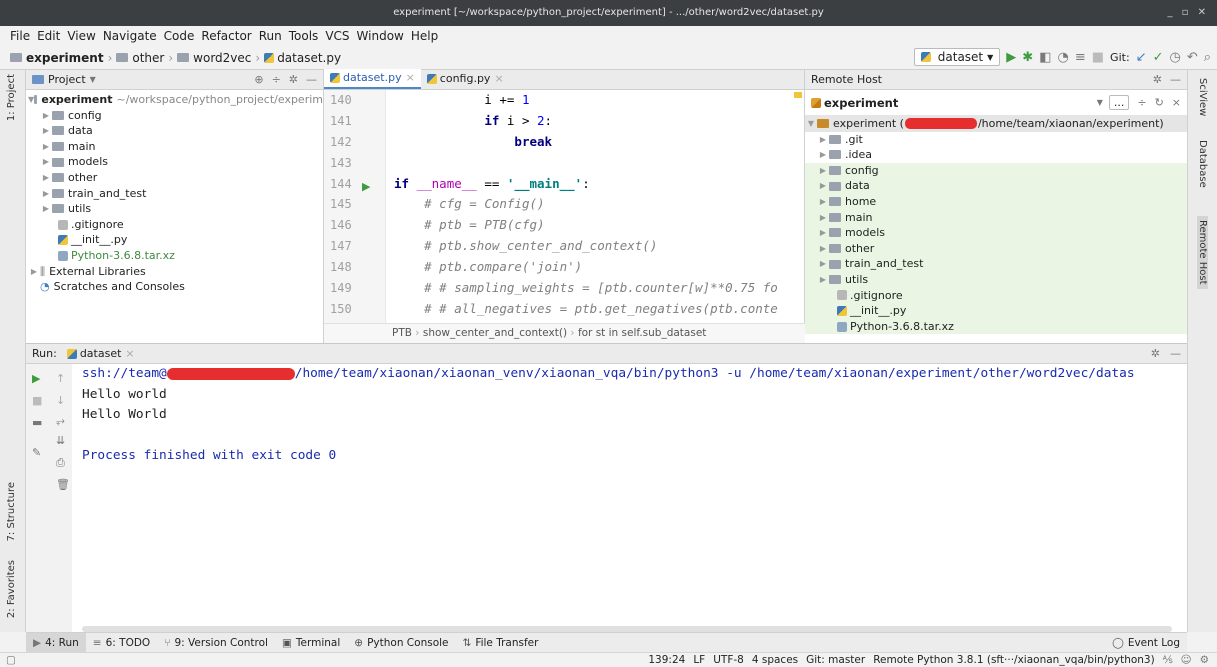 This screenshot has width=1217, height=667. I want to click on print-icon: ⎙, so click(60, 463).